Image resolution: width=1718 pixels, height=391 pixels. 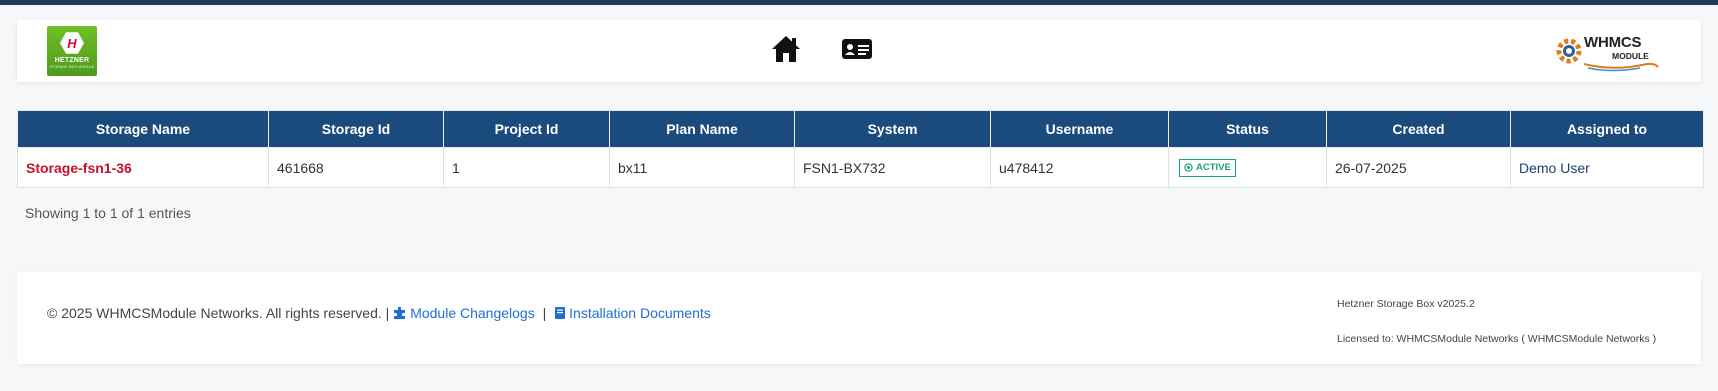 I want to click on column-header-status: Status, so click(x=1247, y=129).